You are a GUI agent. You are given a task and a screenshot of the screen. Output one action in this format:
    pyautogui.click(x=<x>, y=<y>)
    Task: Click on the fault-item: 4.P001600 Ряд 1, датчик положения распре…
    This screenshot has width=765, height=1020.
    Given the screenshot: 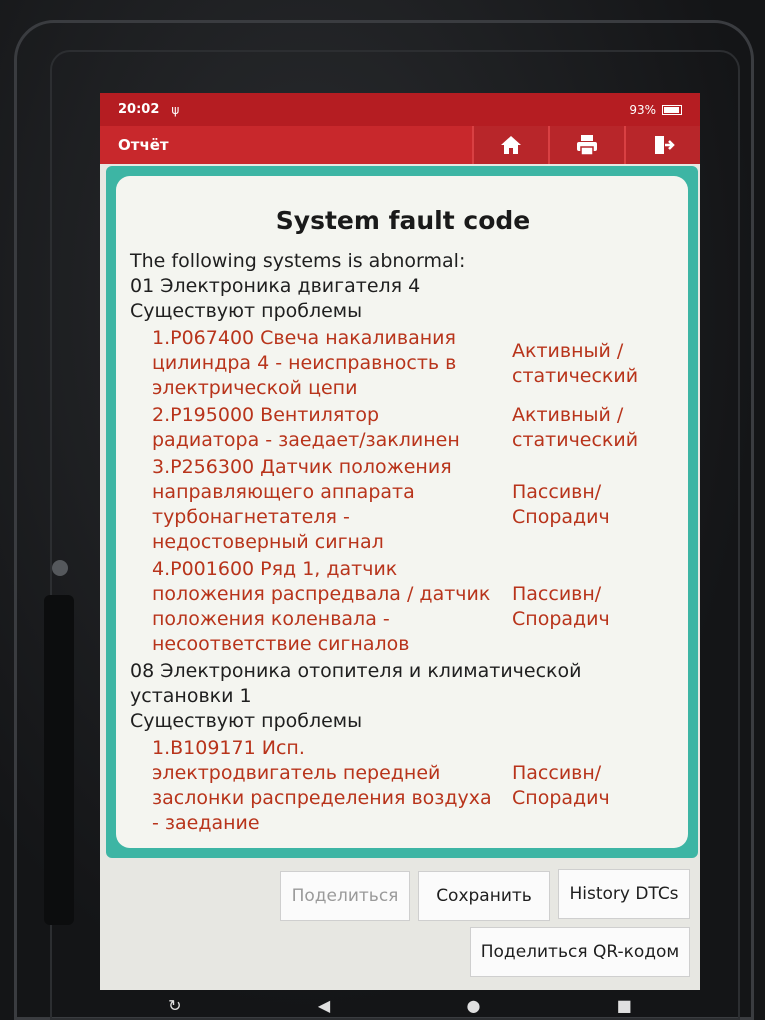 What is the action you would take?
    pyautogui.click(x=403, y=607)
    